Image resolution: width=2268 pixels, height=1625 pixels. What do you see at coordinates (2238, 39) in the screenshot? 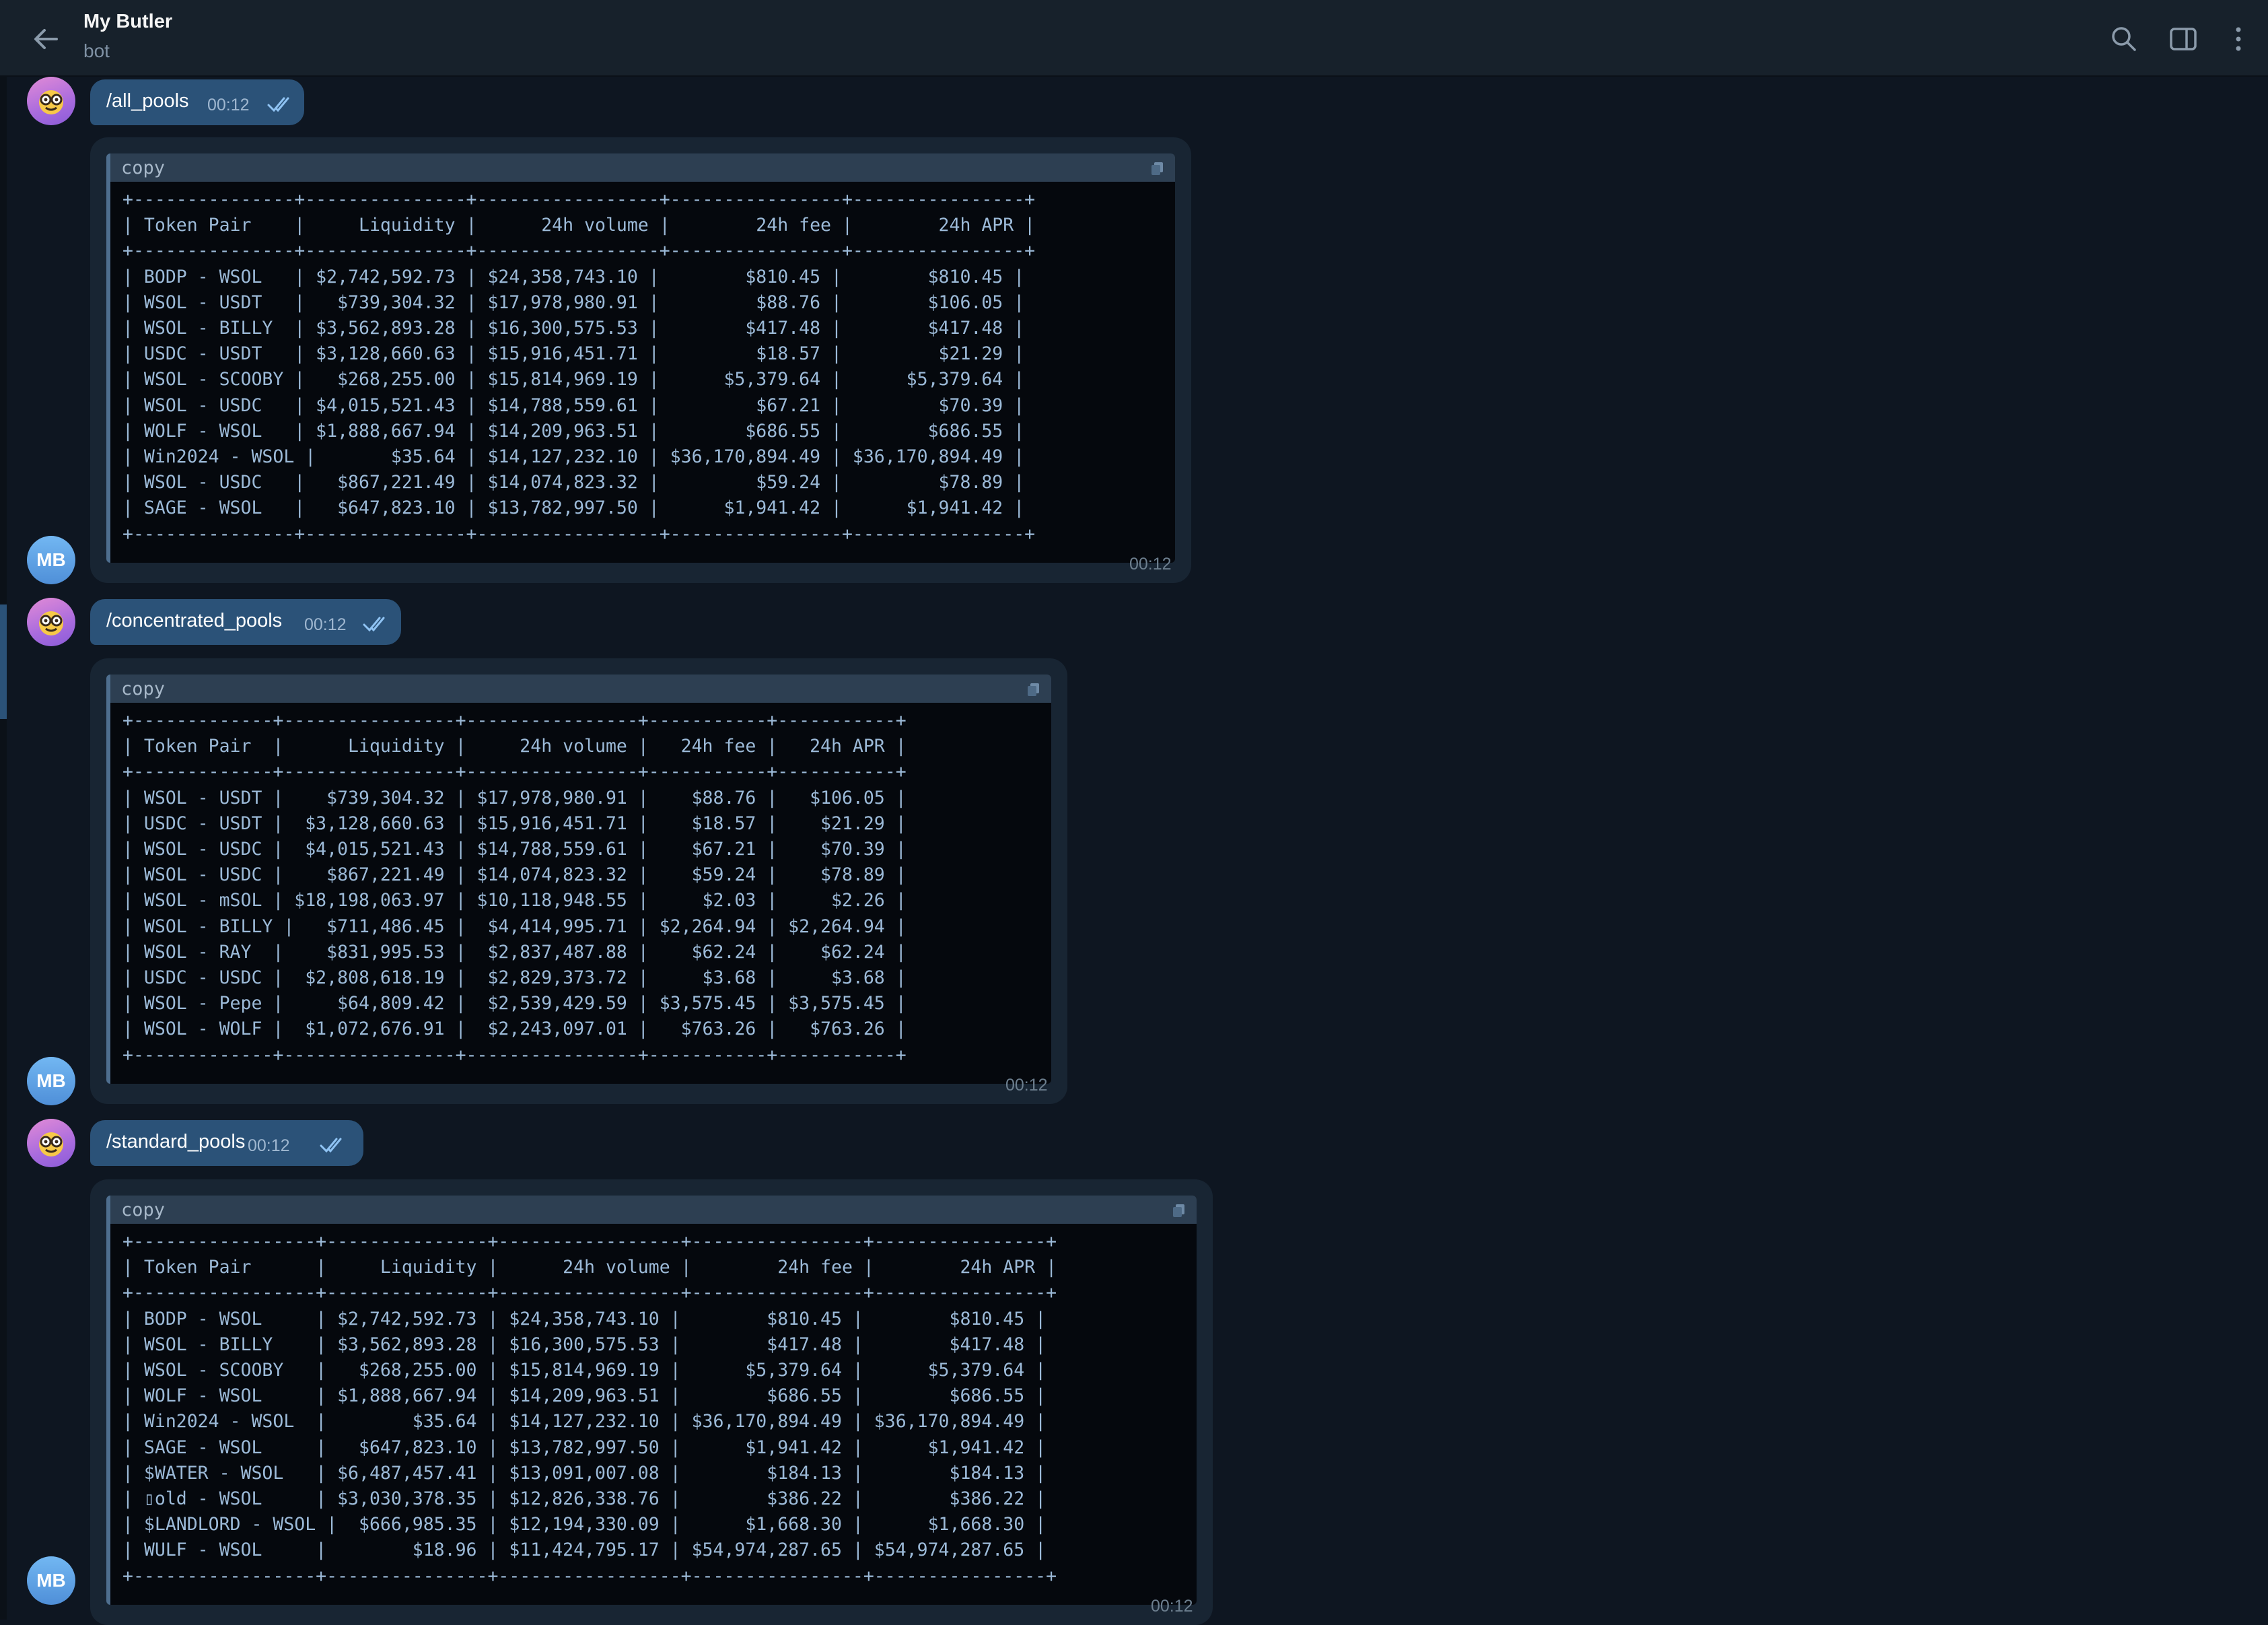
I see `more-vertical-icon` at bounding box center [2238, 39].